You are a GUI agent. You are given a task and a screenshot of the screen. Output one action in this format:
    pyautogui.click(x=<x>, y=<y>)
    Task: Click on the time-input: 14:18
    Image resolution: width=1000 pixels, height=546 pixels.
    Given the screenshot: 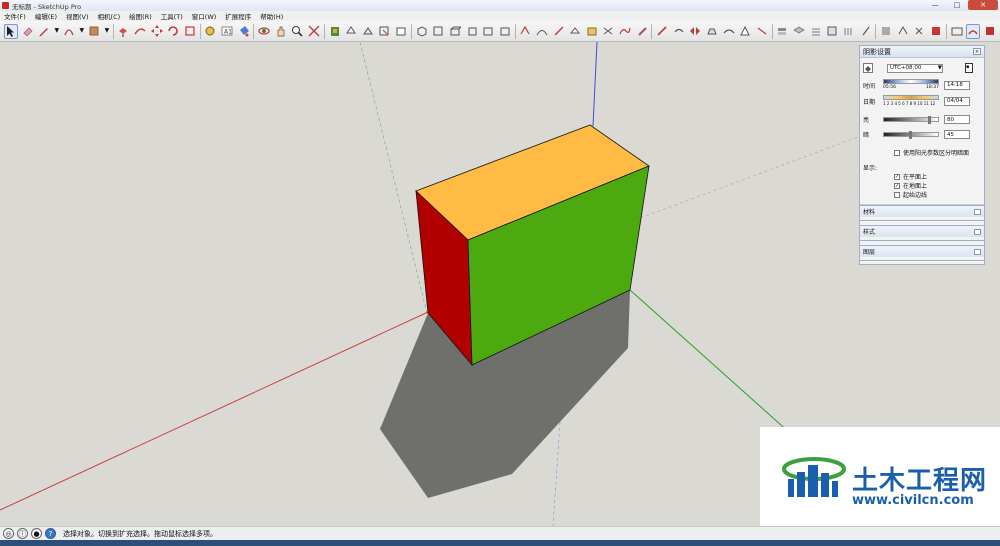 What is the action you would take?
    pyautogui.click(x=957, y=85)
    